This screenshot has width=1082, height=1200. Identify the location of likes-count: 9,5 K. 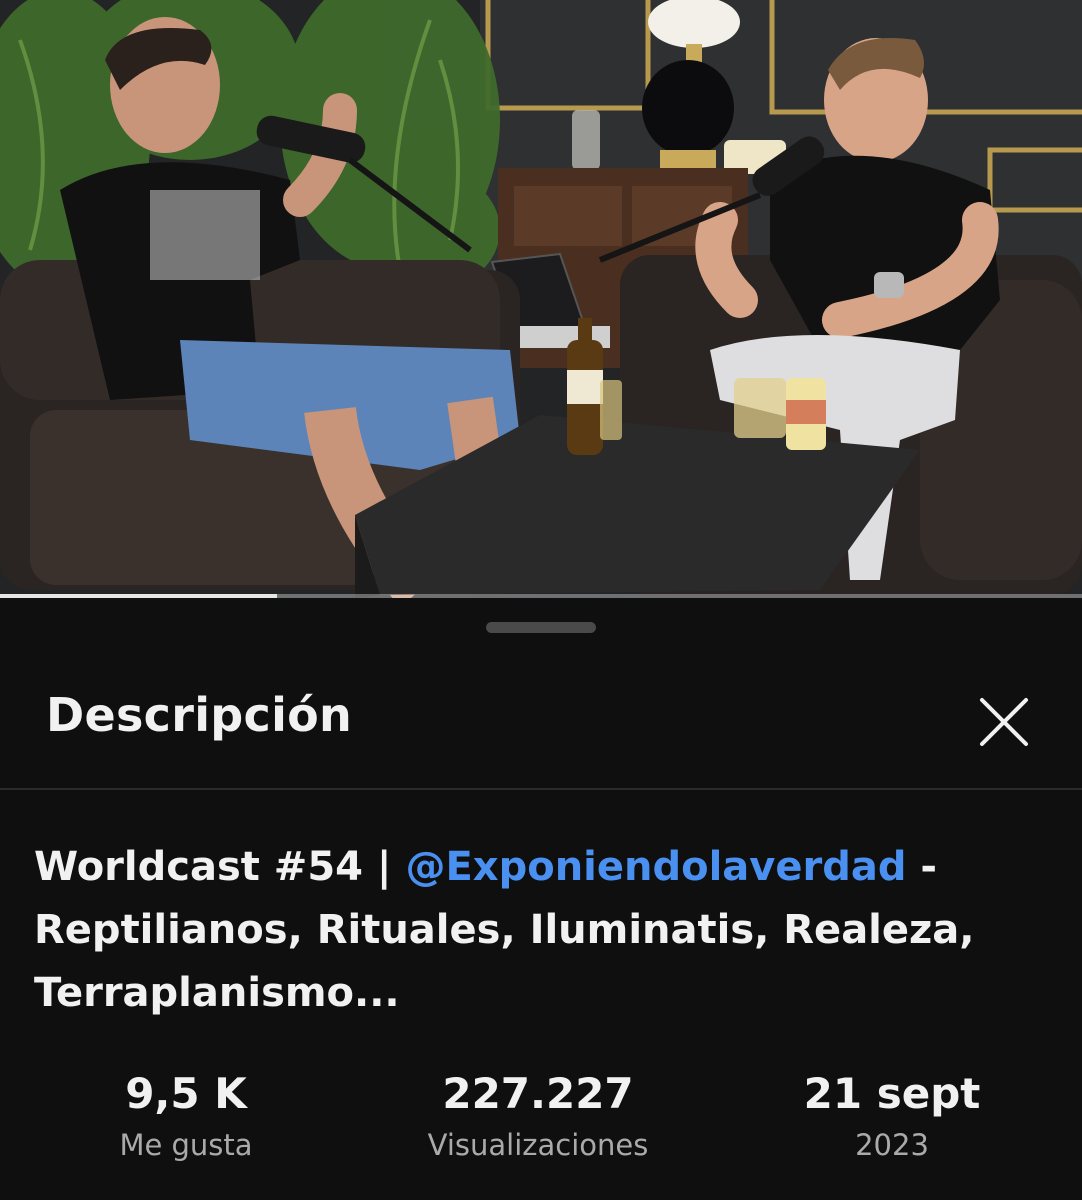
(186, 1093).